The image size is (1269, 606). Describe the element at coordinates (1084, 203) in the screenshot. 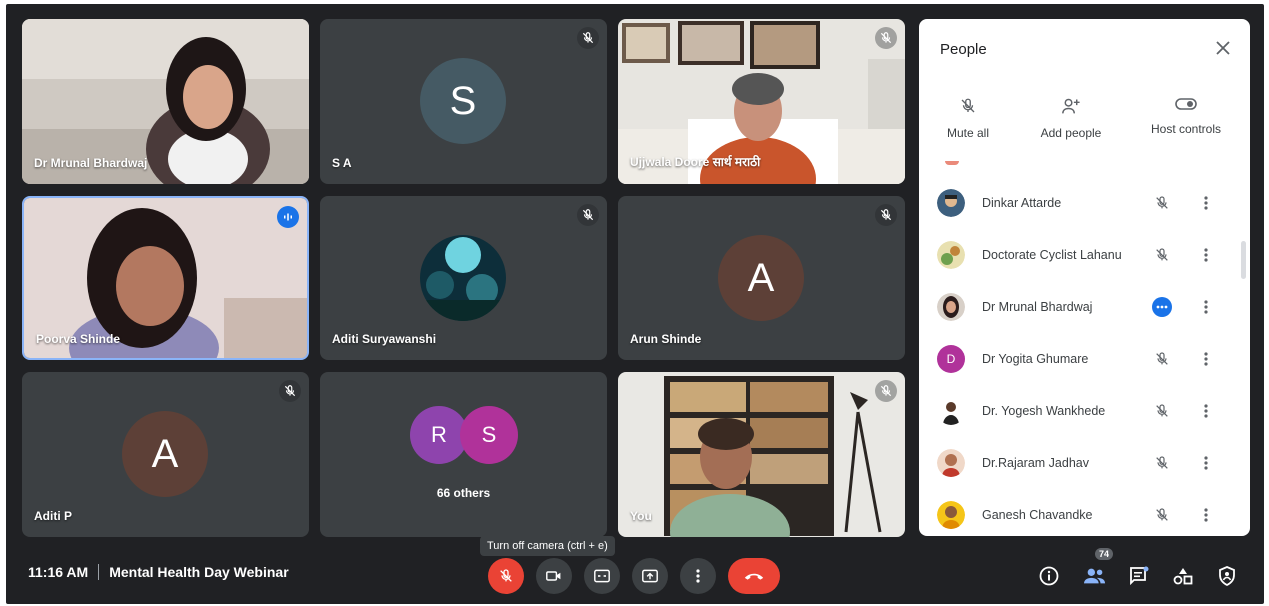

I see `list-item: Dinkar Attarde` at that location.